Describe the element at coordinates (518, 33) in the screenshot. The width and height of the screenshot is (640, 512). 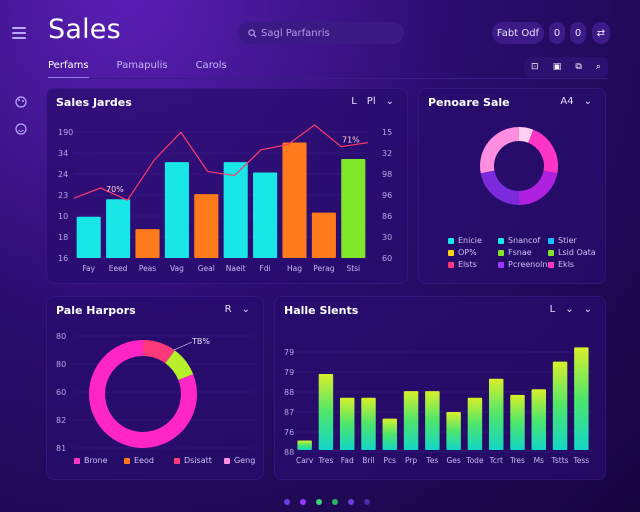
I see `filter-button: Fabt Odf` at that location.